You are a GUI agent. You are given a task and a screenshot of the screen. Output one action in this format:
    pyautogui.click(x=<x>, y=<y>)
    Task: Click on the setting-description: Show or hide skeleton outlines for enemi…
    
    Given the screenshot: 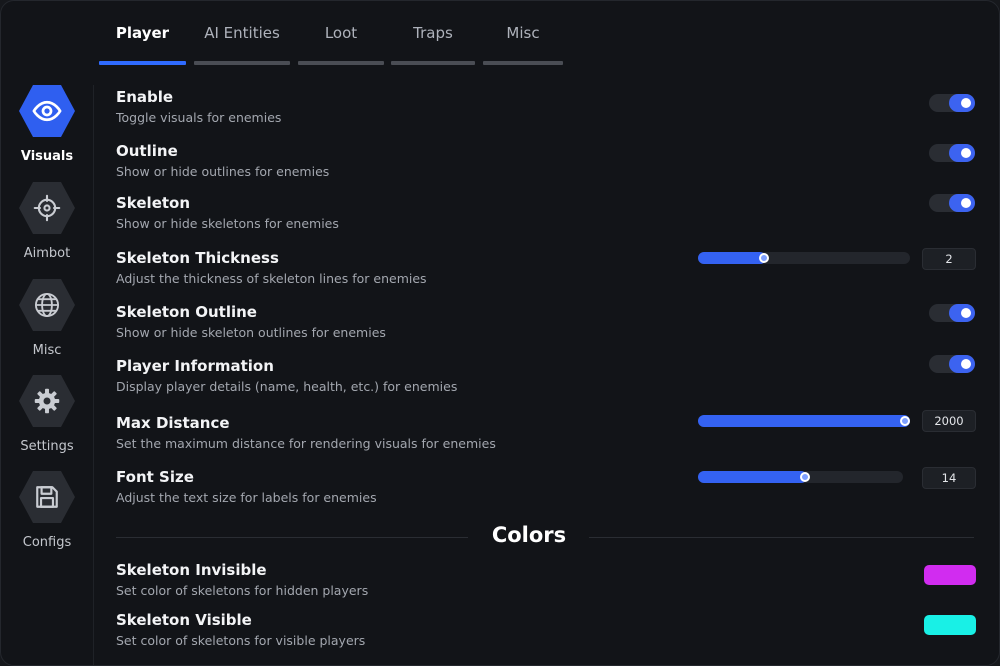 What is the action you would take?
    pyautogui.click(x=251, y=332)
    